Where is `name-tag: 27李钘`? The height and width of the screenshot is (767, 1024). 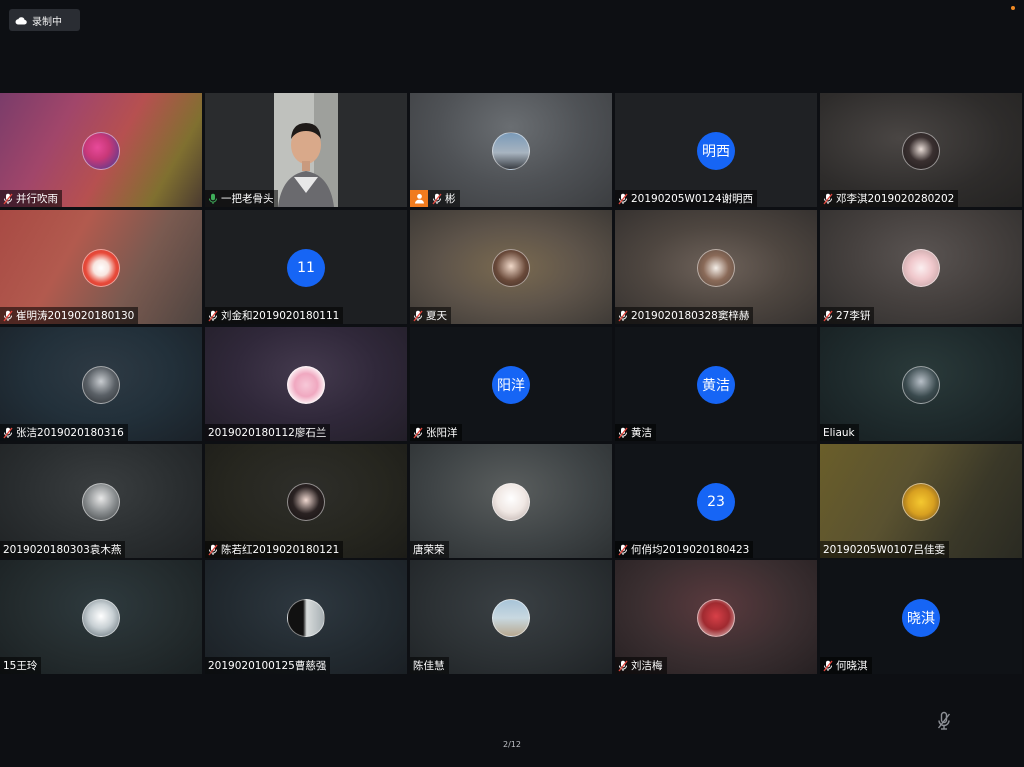
name-tag: 27李钘 is located at coordinates (847, 315).